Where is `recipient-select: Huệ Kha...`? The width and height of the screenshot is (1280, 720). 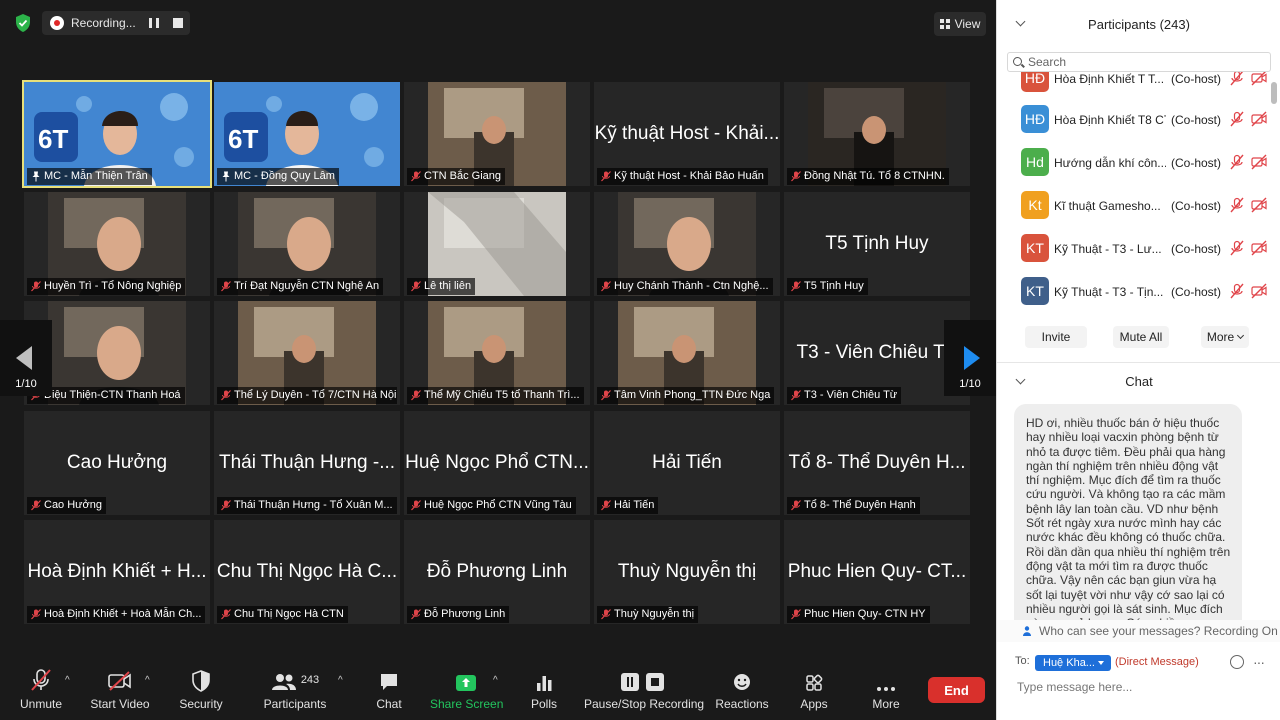
recipient-select: Huệ Kha... is located at coordinates (1073, 663).